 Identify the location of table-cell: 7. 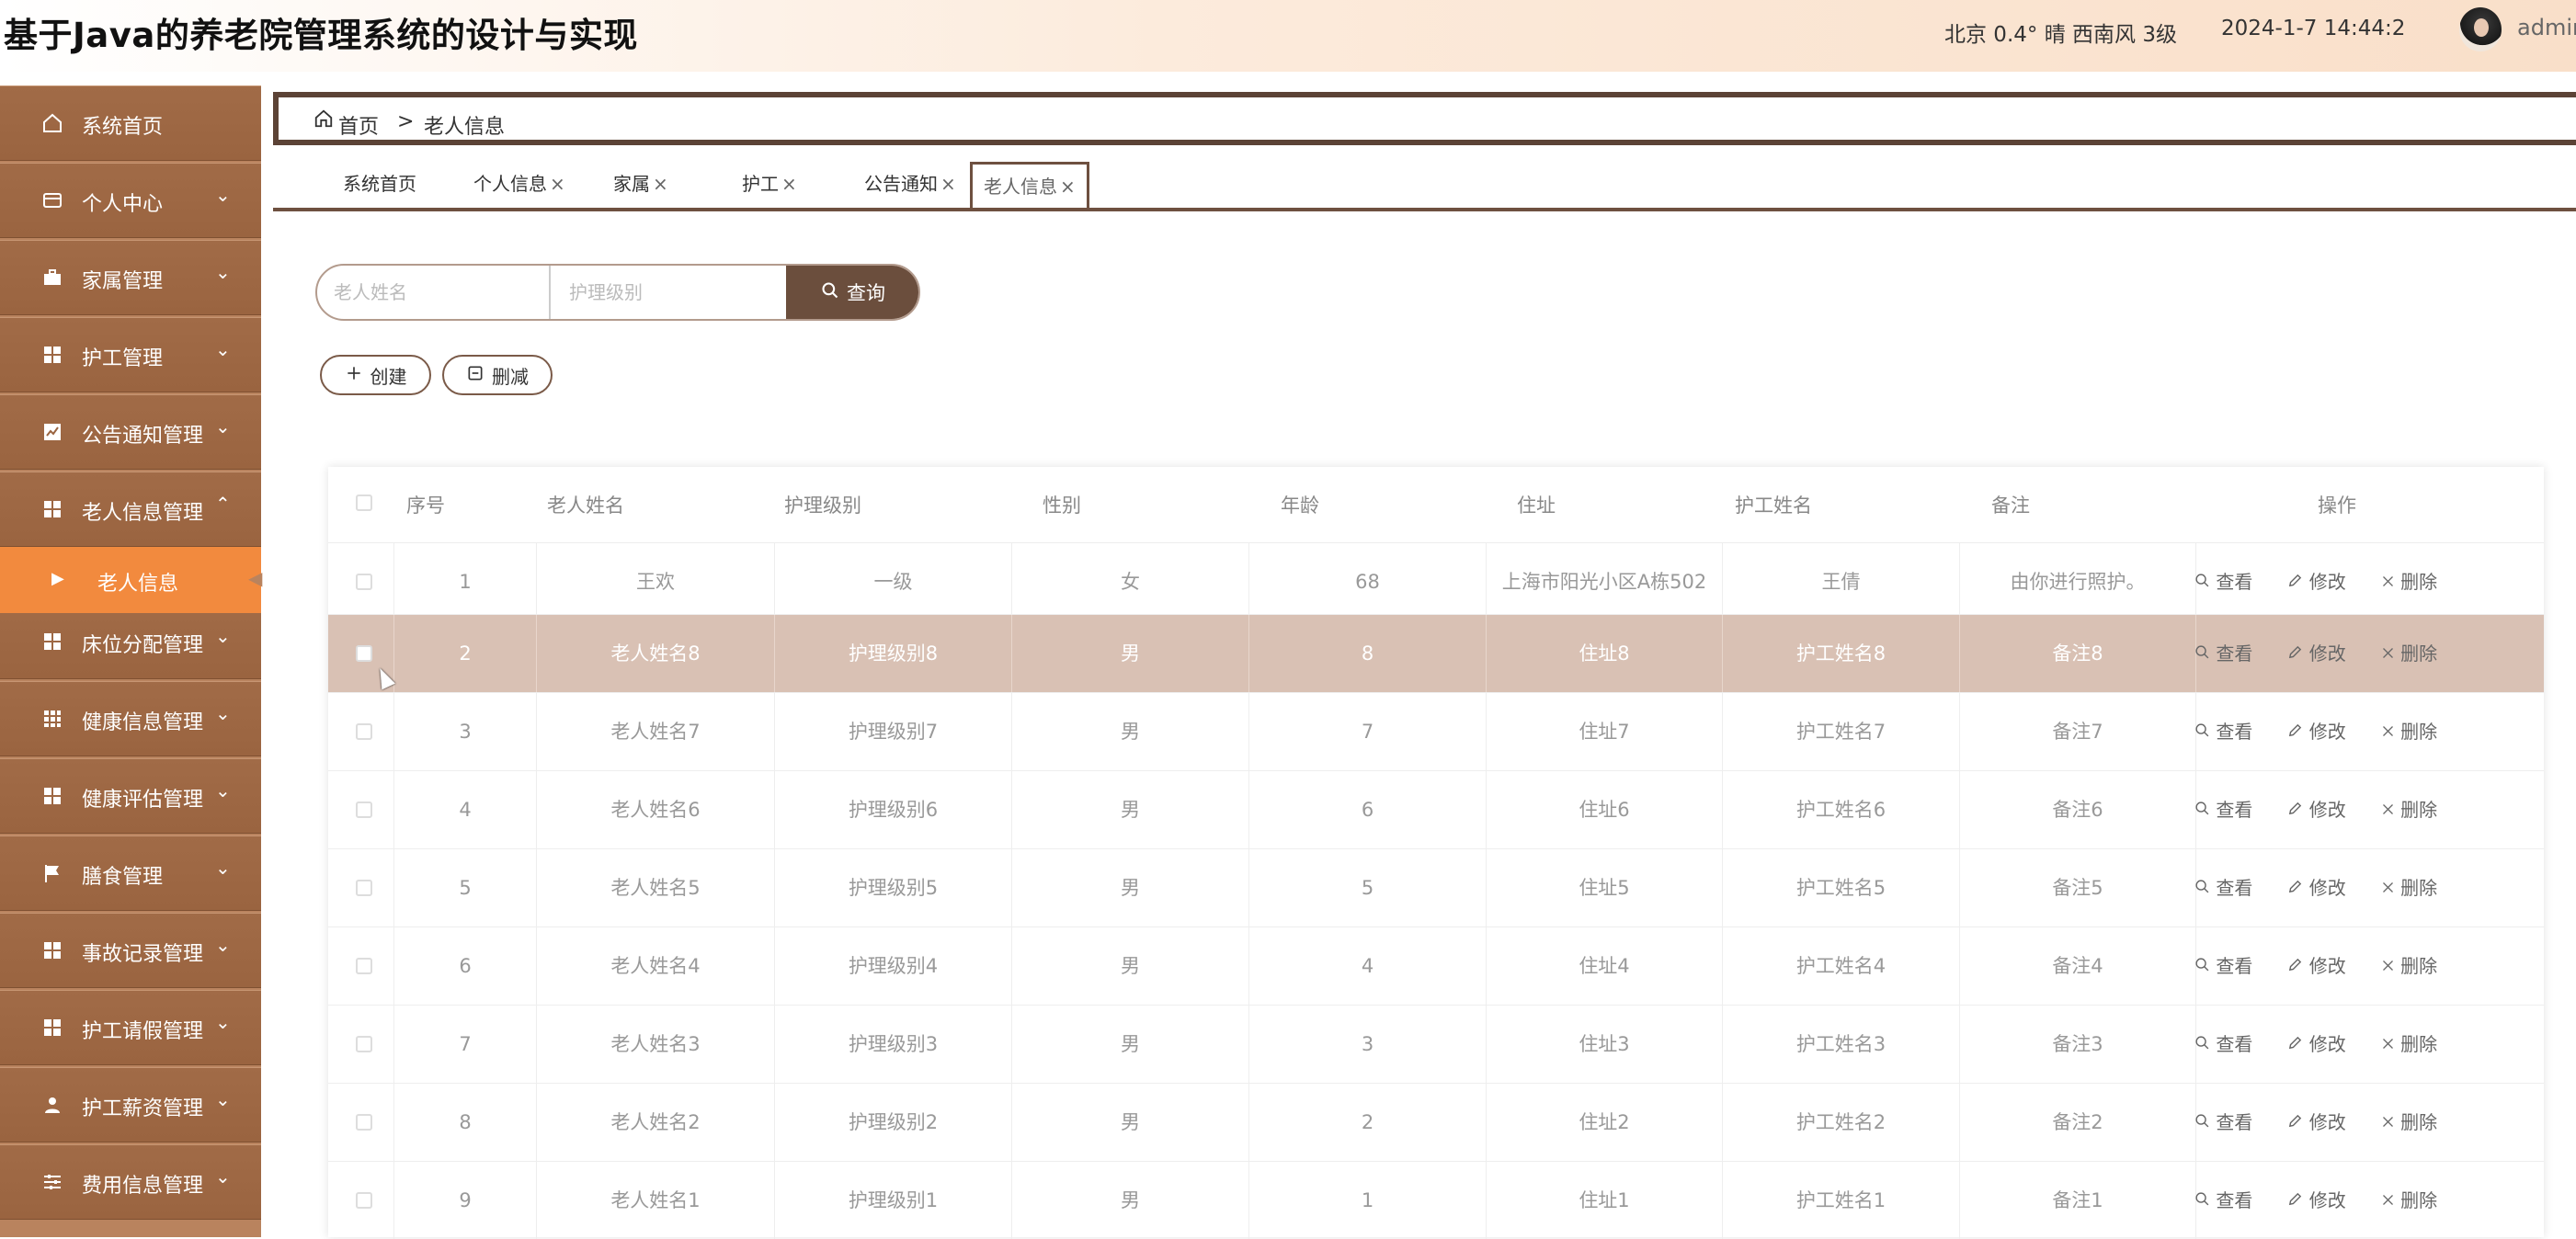
(465, 1044).